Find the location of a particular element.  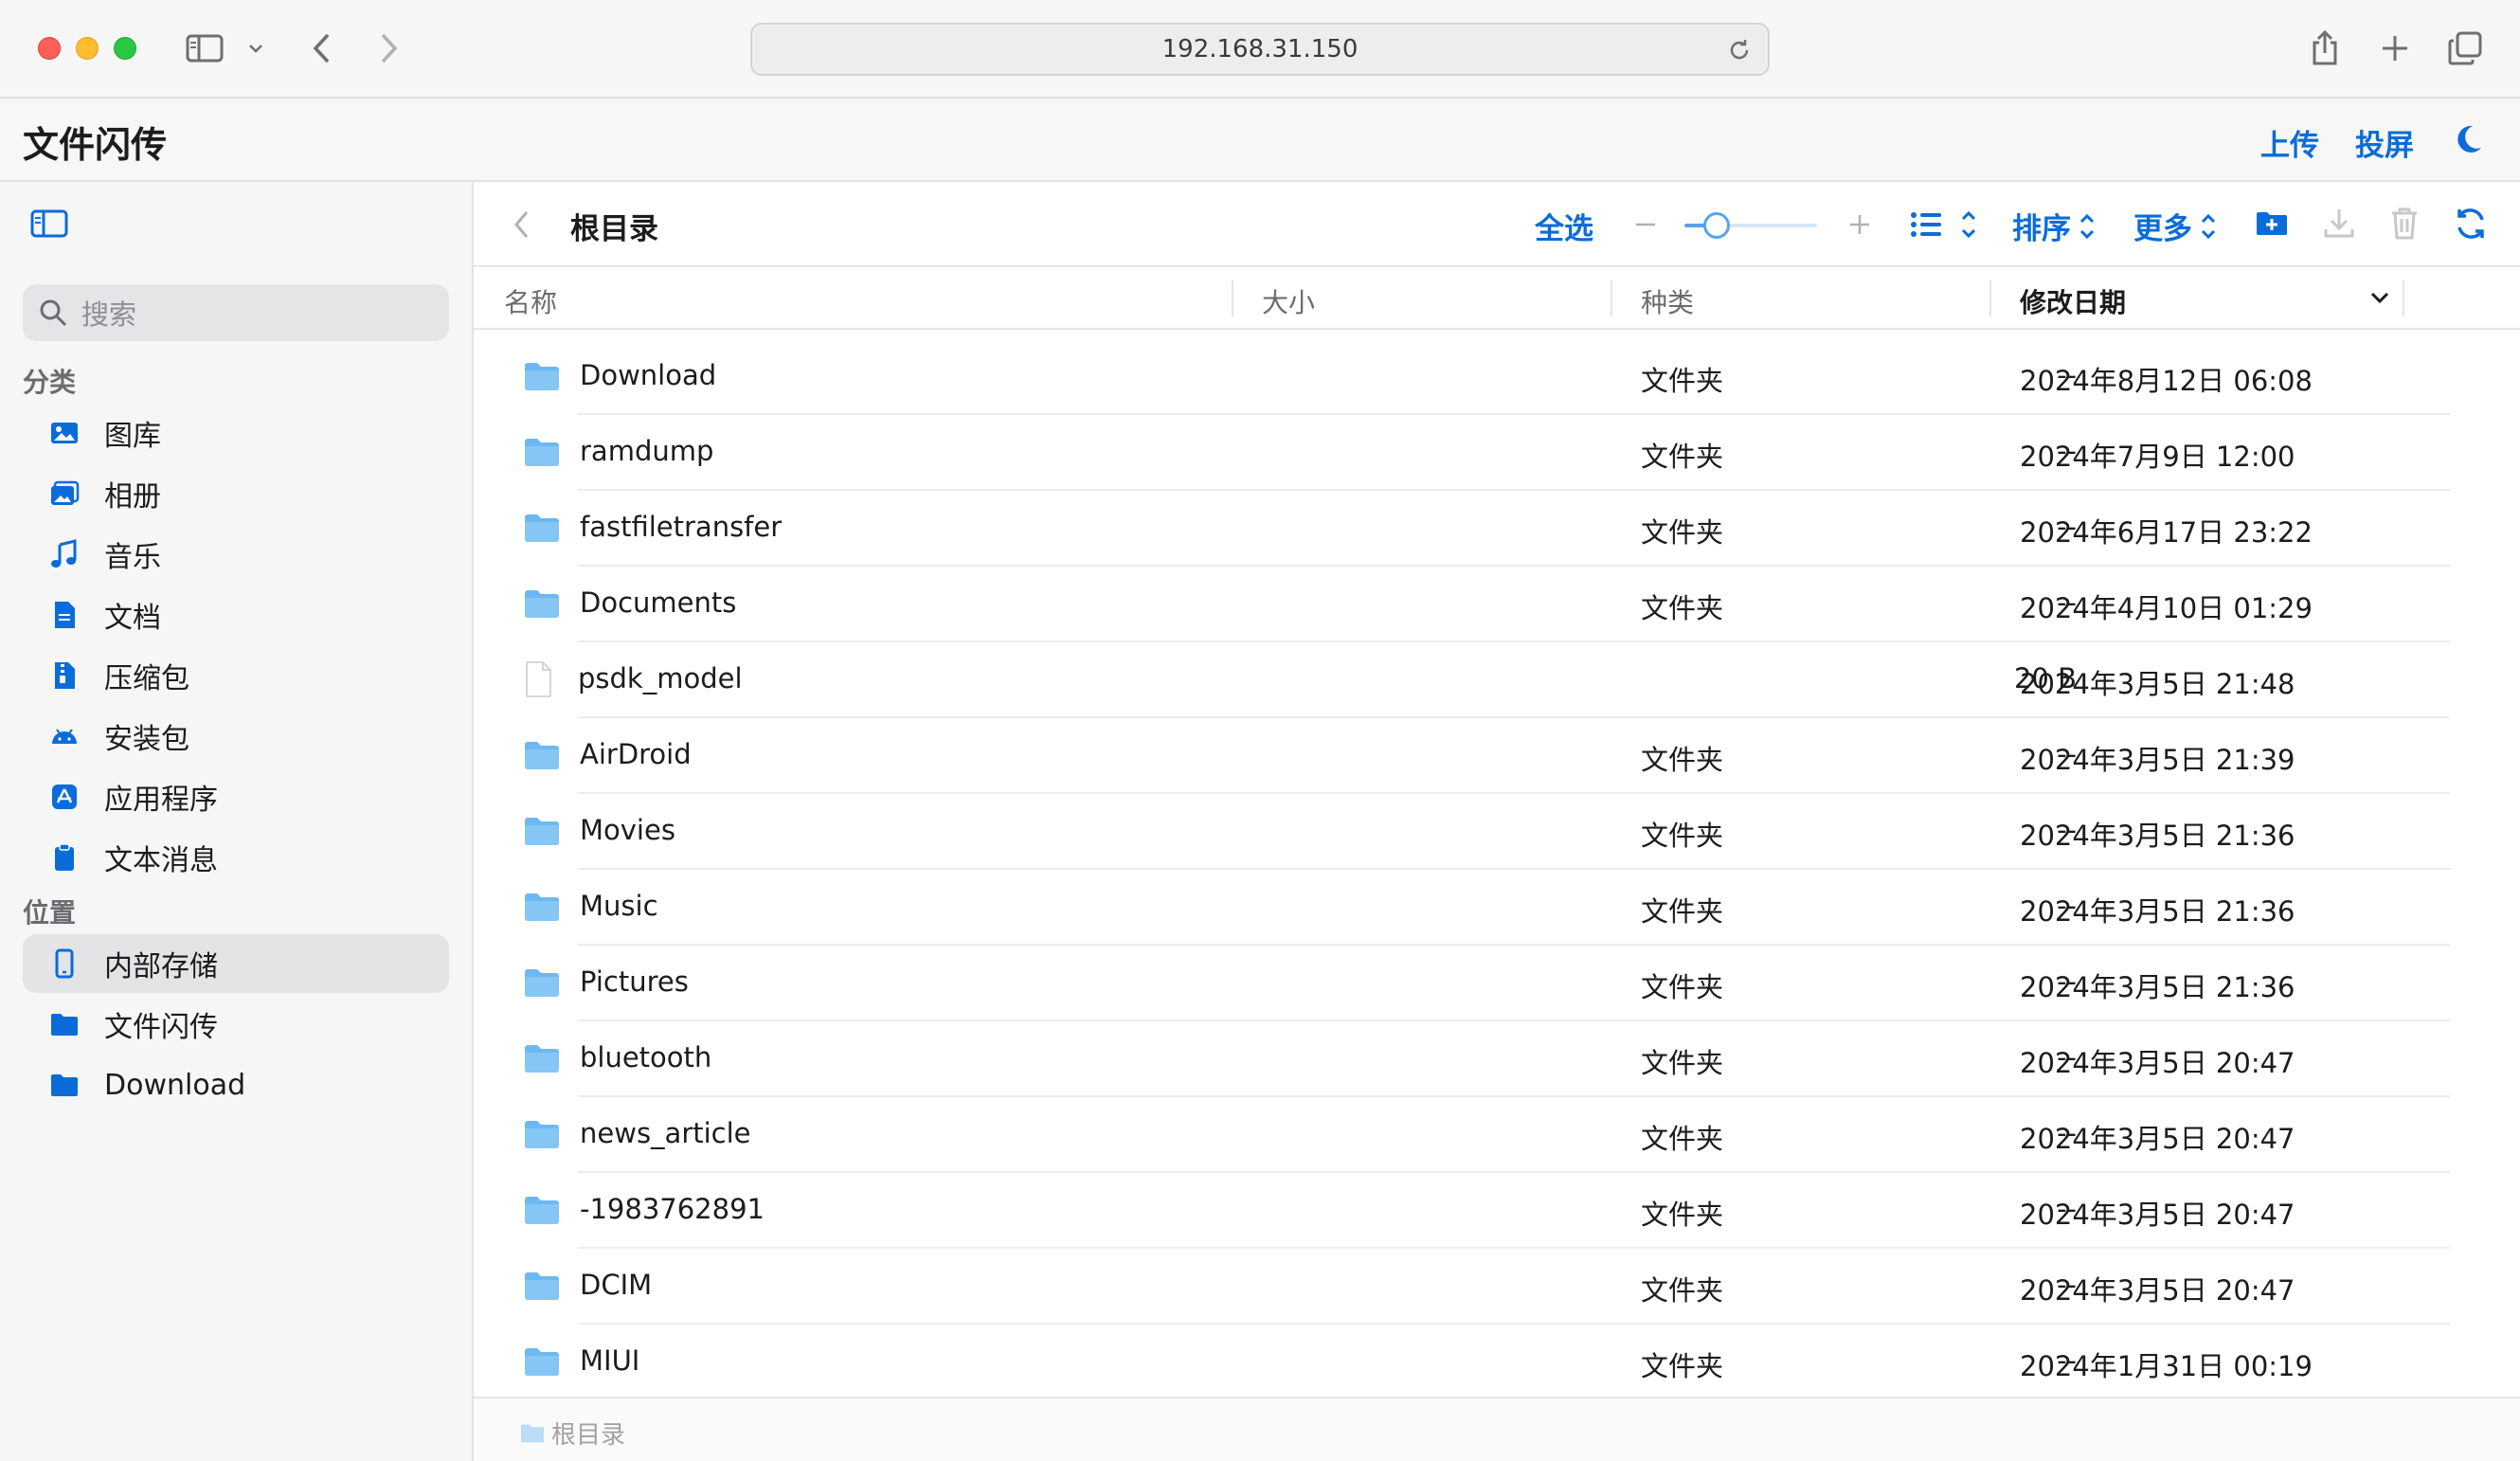

back-icon is located at coordinates (322, 48).